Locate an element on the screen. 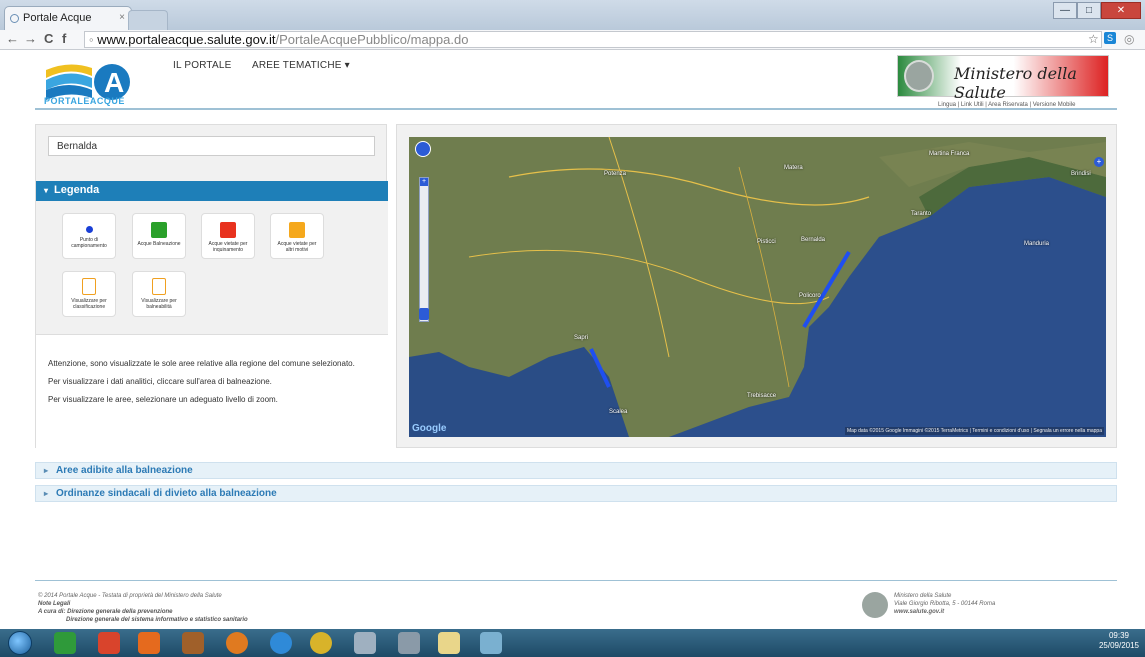  forward-icon: → is located at coordinates (30, 38).